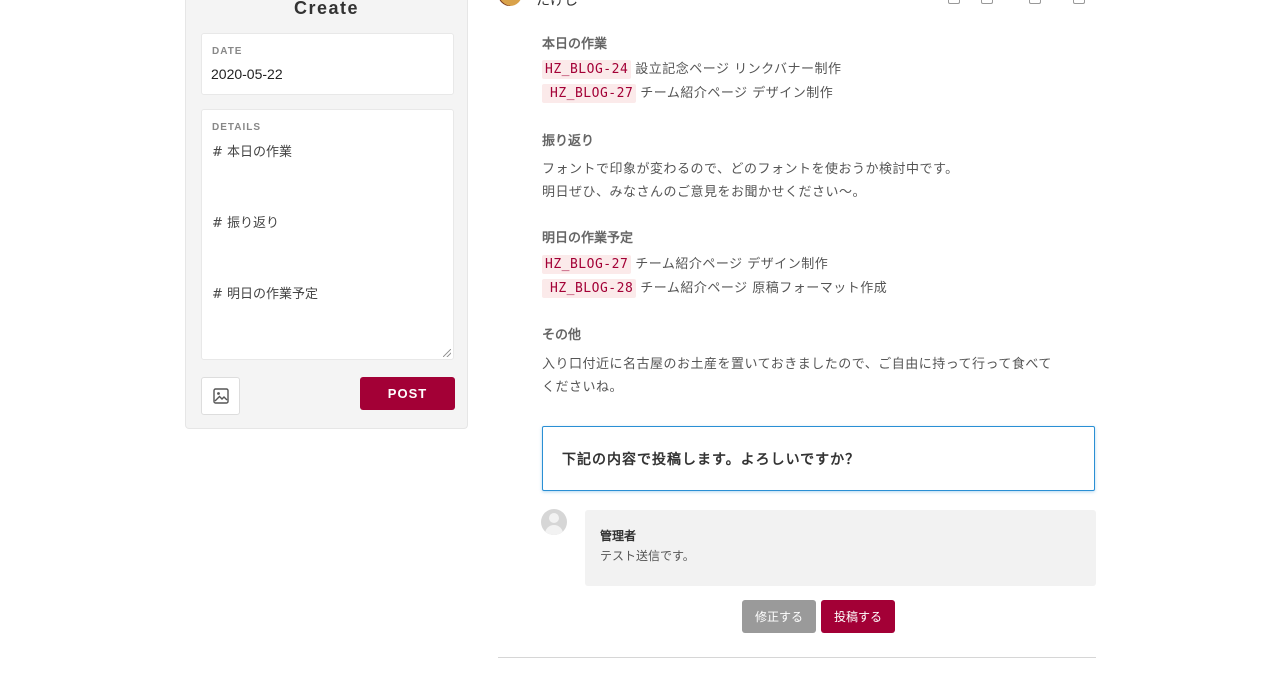 Image resolution: width=1280 pixels, height=682 pixels. Describe the element at coordinates (265, 294) in the screenshot. I see `details-line: # 明日の作業予定` at that location.